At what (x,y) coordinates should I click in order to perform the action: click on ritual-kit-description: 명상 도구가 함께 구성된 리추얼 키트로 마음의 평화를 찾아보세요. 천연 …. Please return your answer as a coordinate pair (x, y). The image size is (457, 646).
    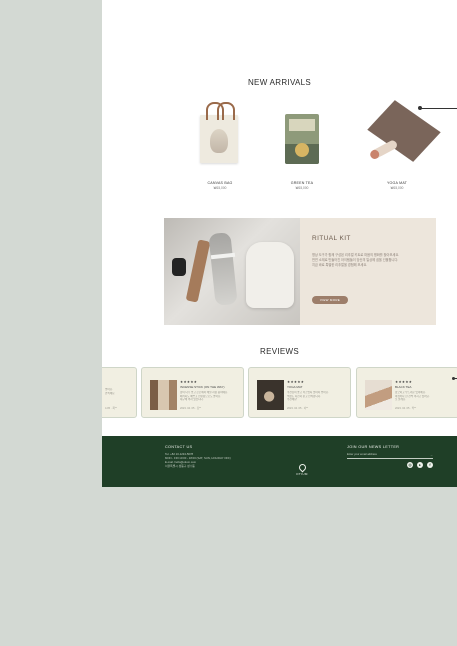
    Looking at the image, I should click on (356, 260).